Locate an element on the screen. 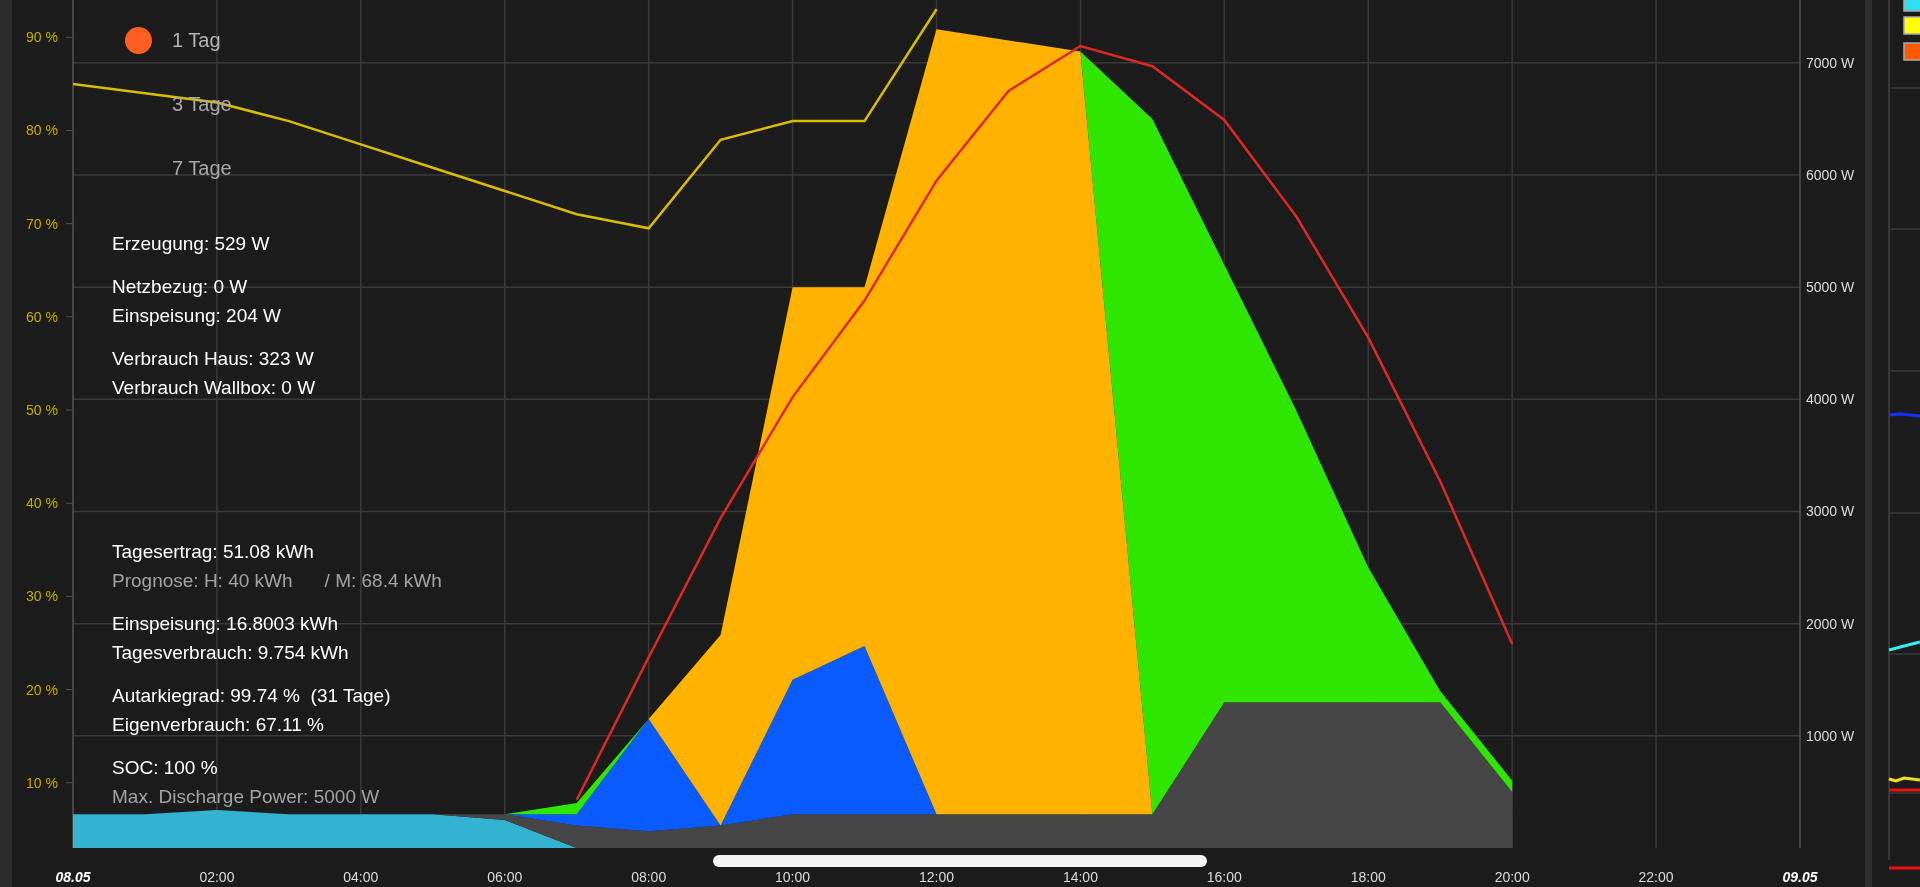  axis-label: 14:00 is located at coordinates (1080, 877).